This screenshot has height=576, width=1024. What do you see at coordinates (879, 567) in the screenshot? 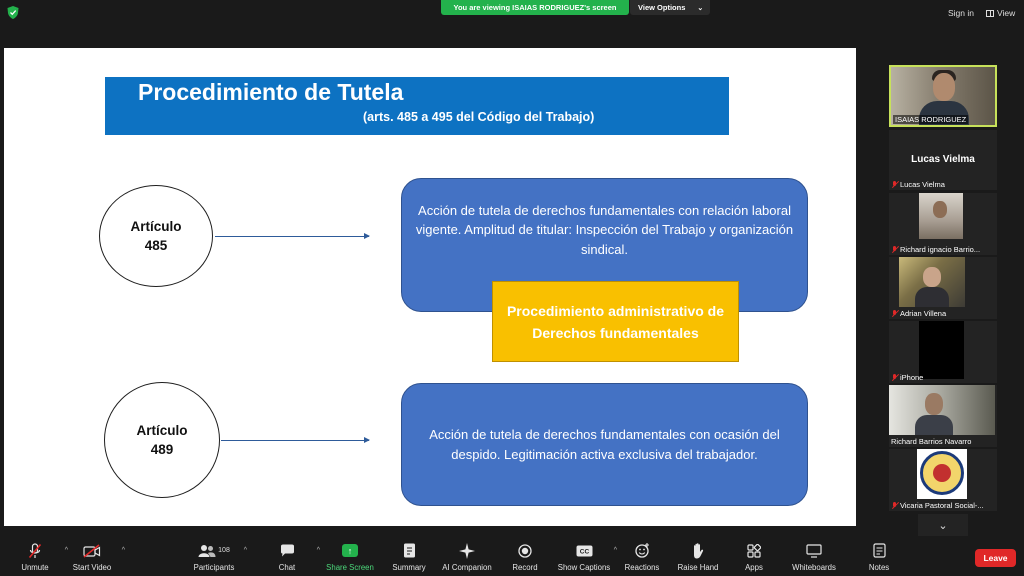
I see `notes-label: Notes` at bounding box center [879, 567].